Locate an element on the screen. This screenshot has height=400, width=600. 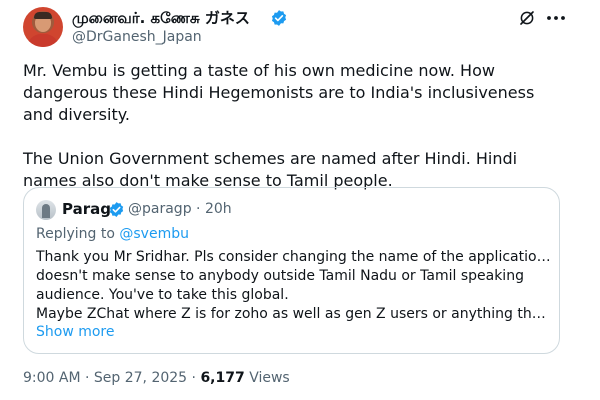
replying-prefix: Replying to is located at coordinates (75, 234).